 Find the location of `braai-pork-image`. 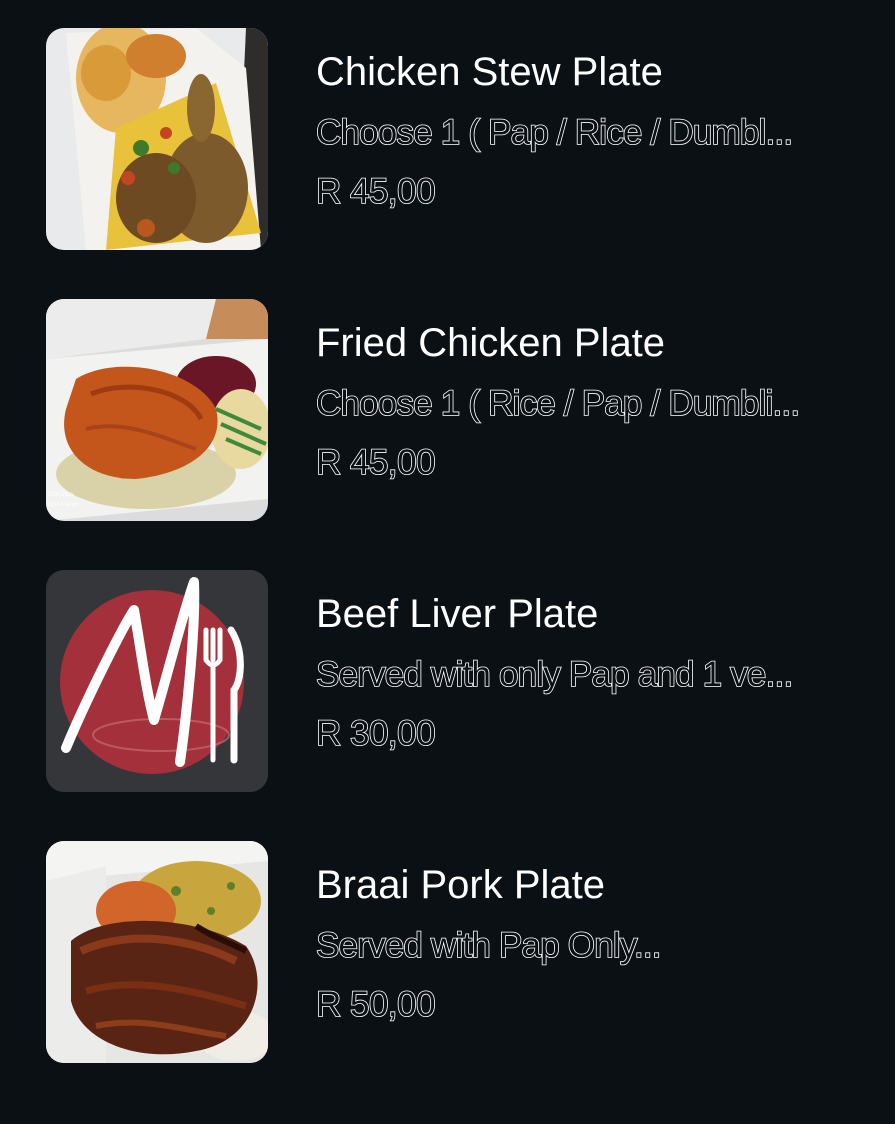

braai-pork-image is located at coordinates (157, 952).